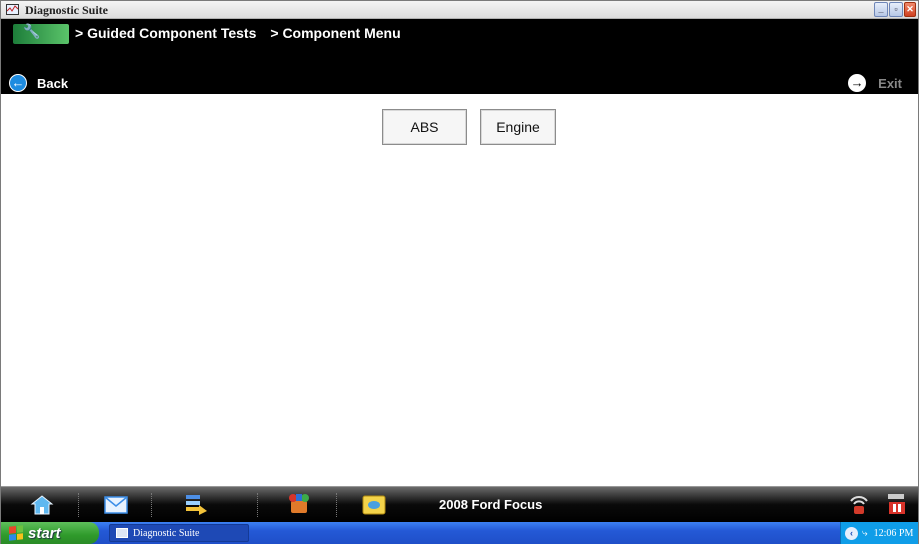  I want to click on breadcrumb-item-component-menu: > Component Menu, so click(335, 33).